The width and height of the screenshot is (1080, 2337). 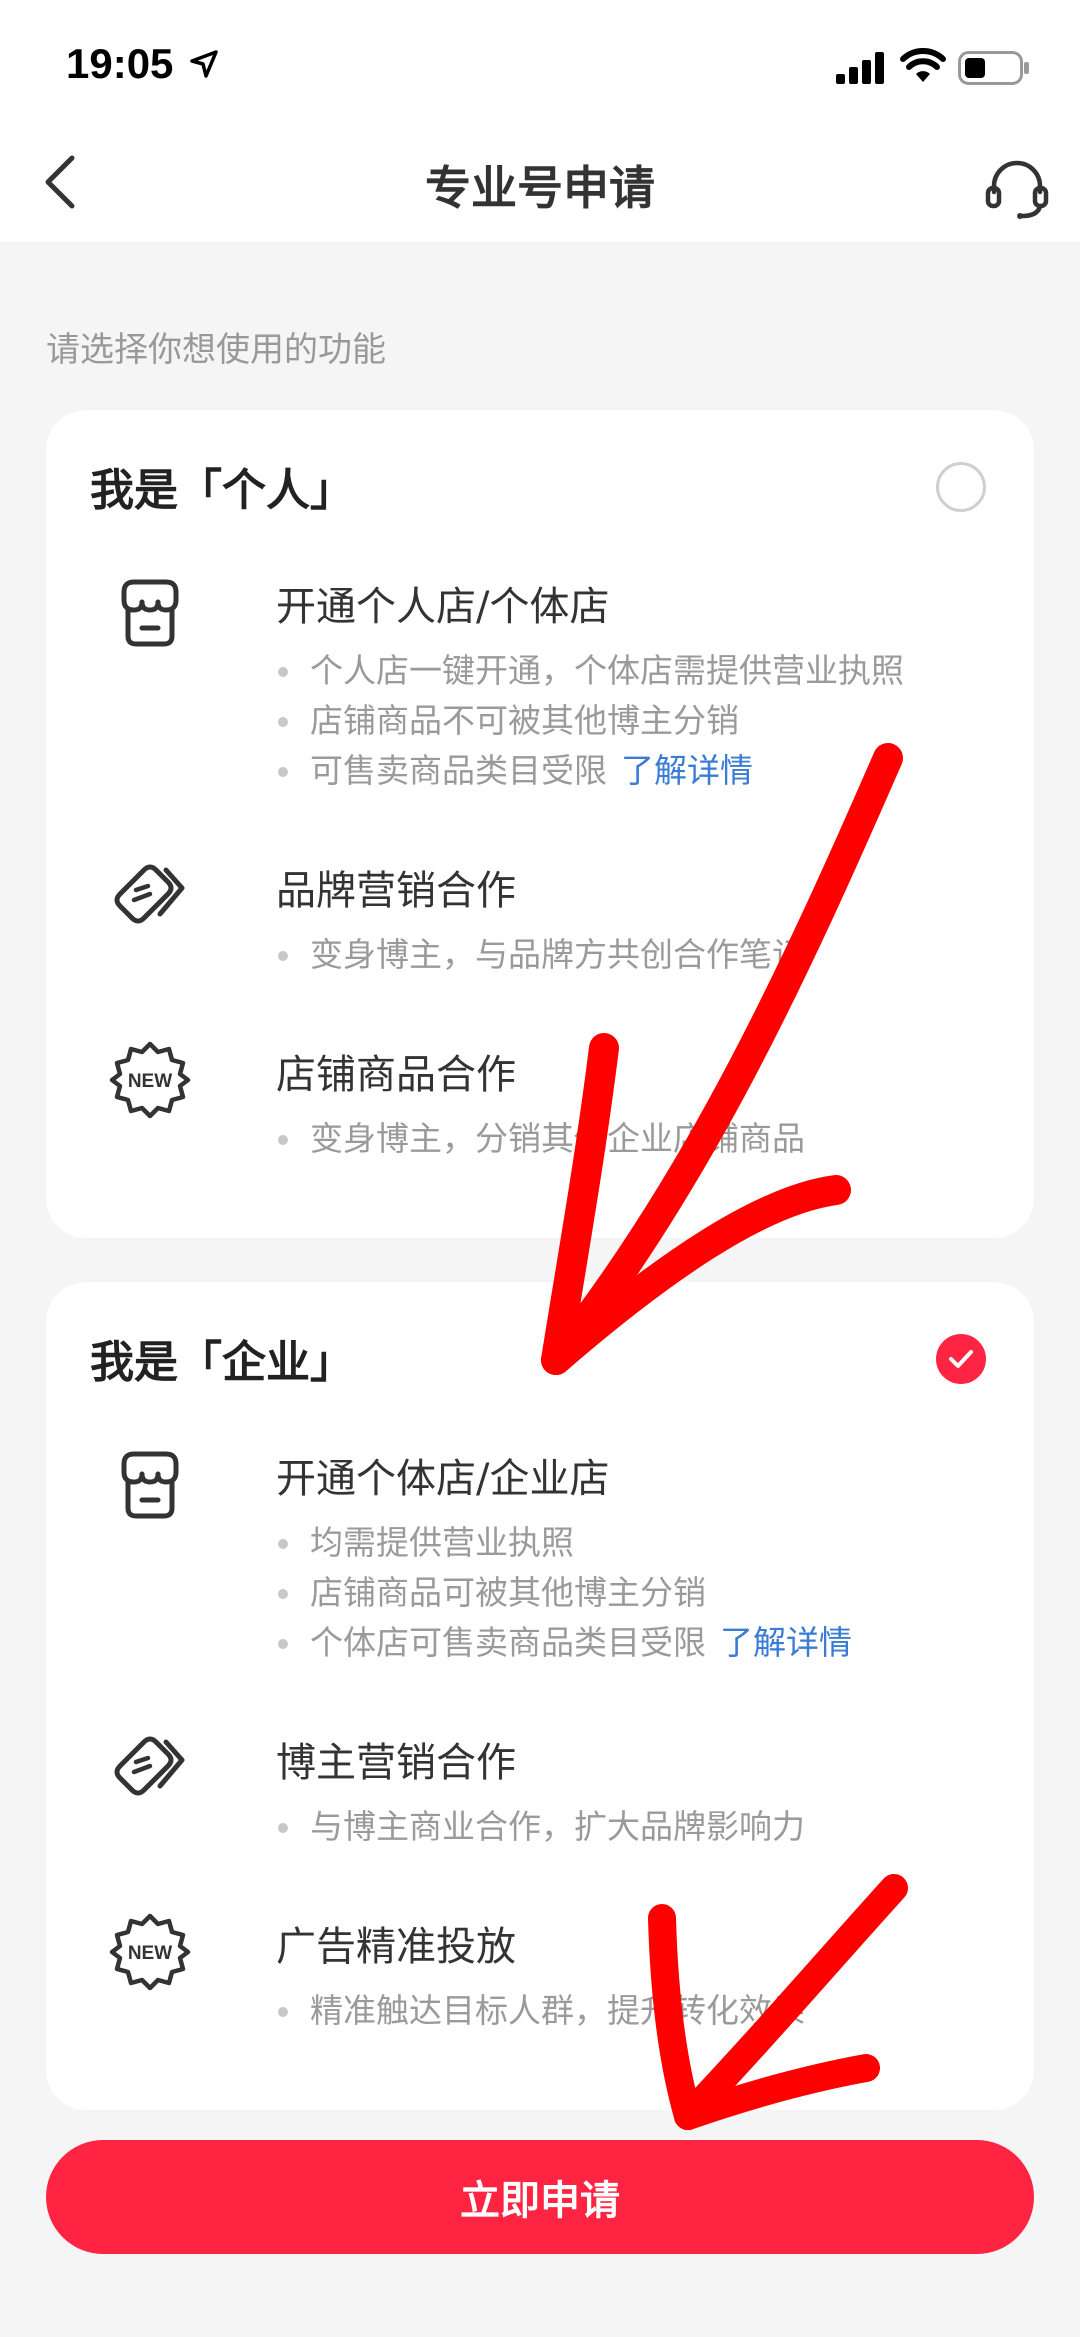 I want to click on bullet-item: 个体店可售卖商品类目受限 了解详情, so click(x=564, y=1643).